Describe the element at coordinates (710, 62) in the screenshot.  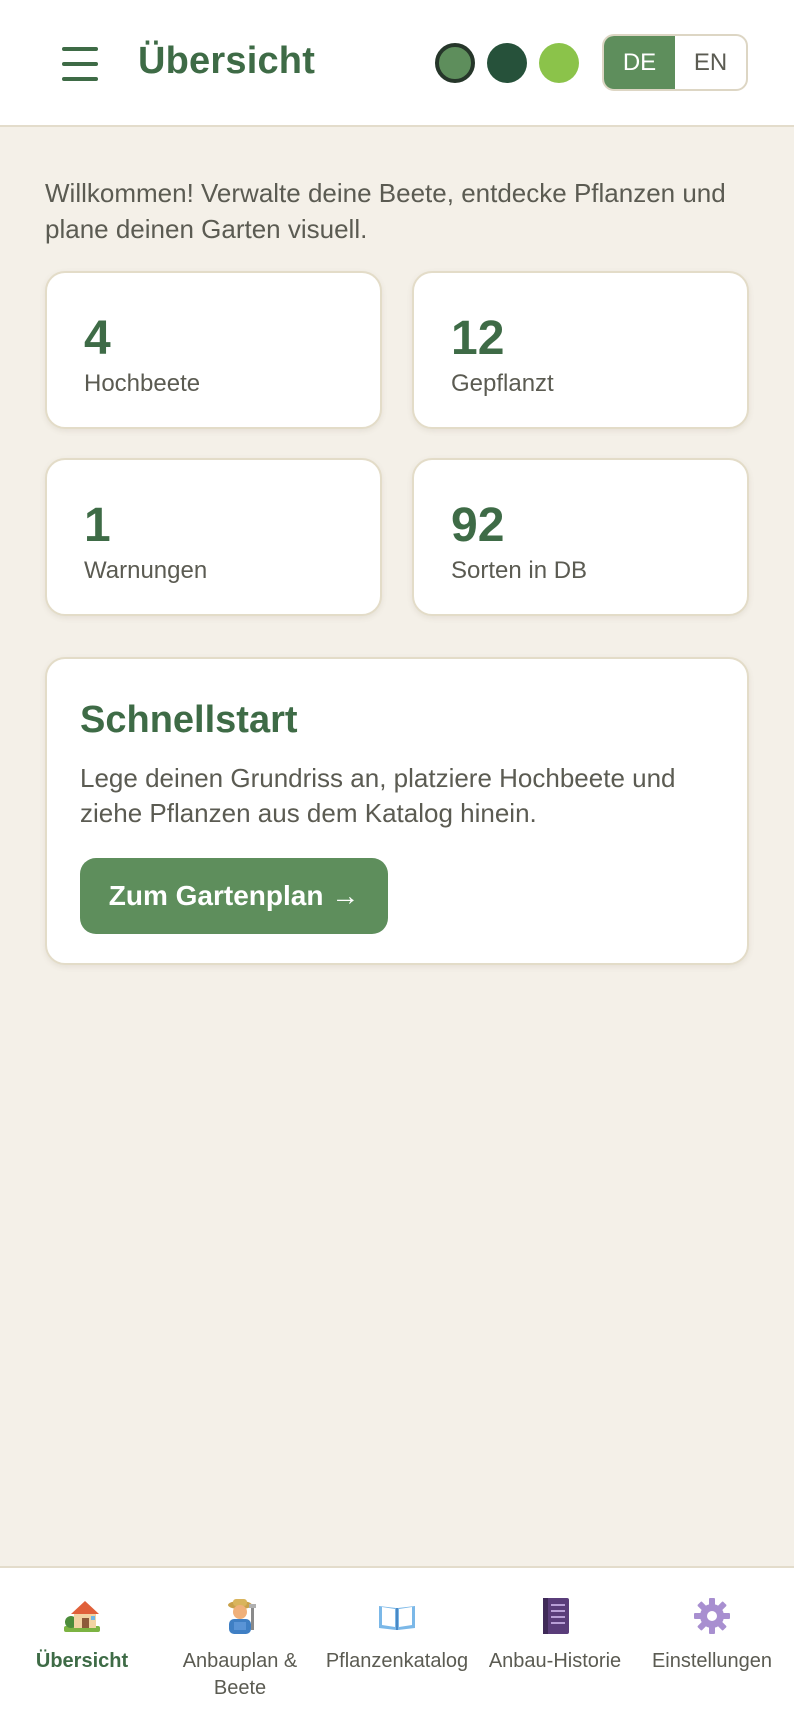
I see `language-button-en: EN` at that location.